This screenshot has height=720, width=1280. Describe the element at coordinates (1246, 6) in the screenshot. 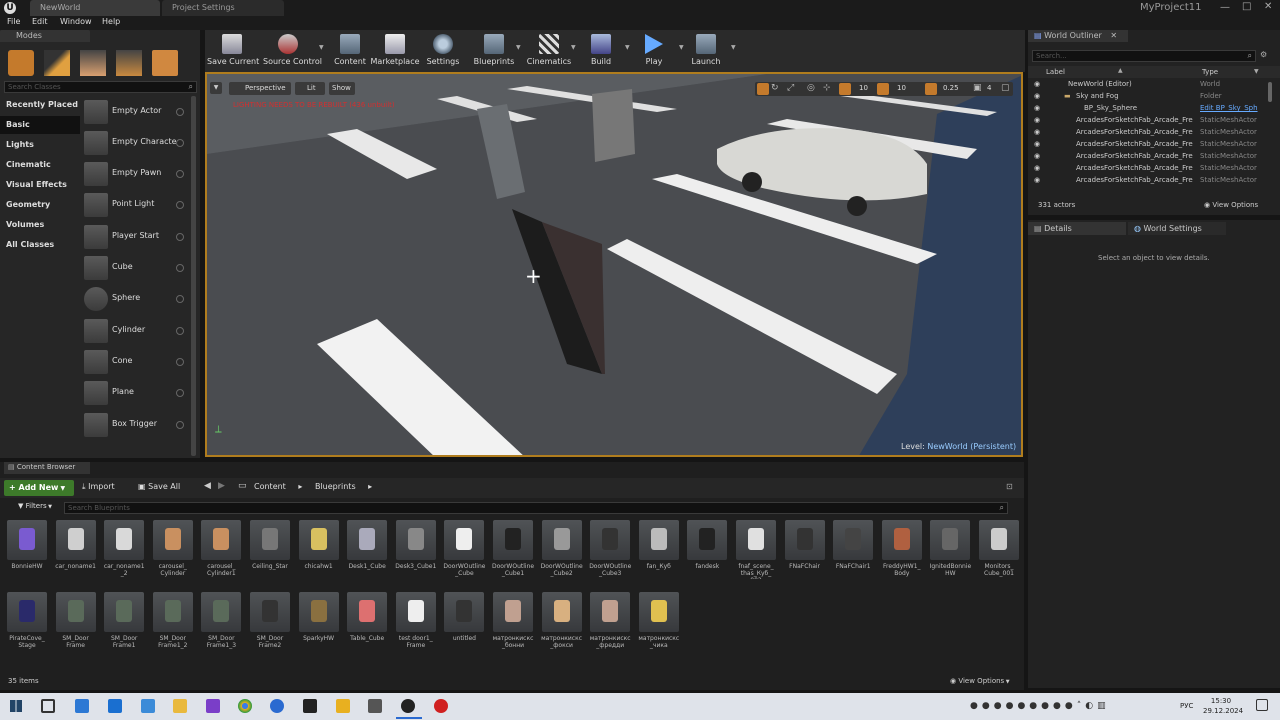

I see `maximize-icon: □` at that location.